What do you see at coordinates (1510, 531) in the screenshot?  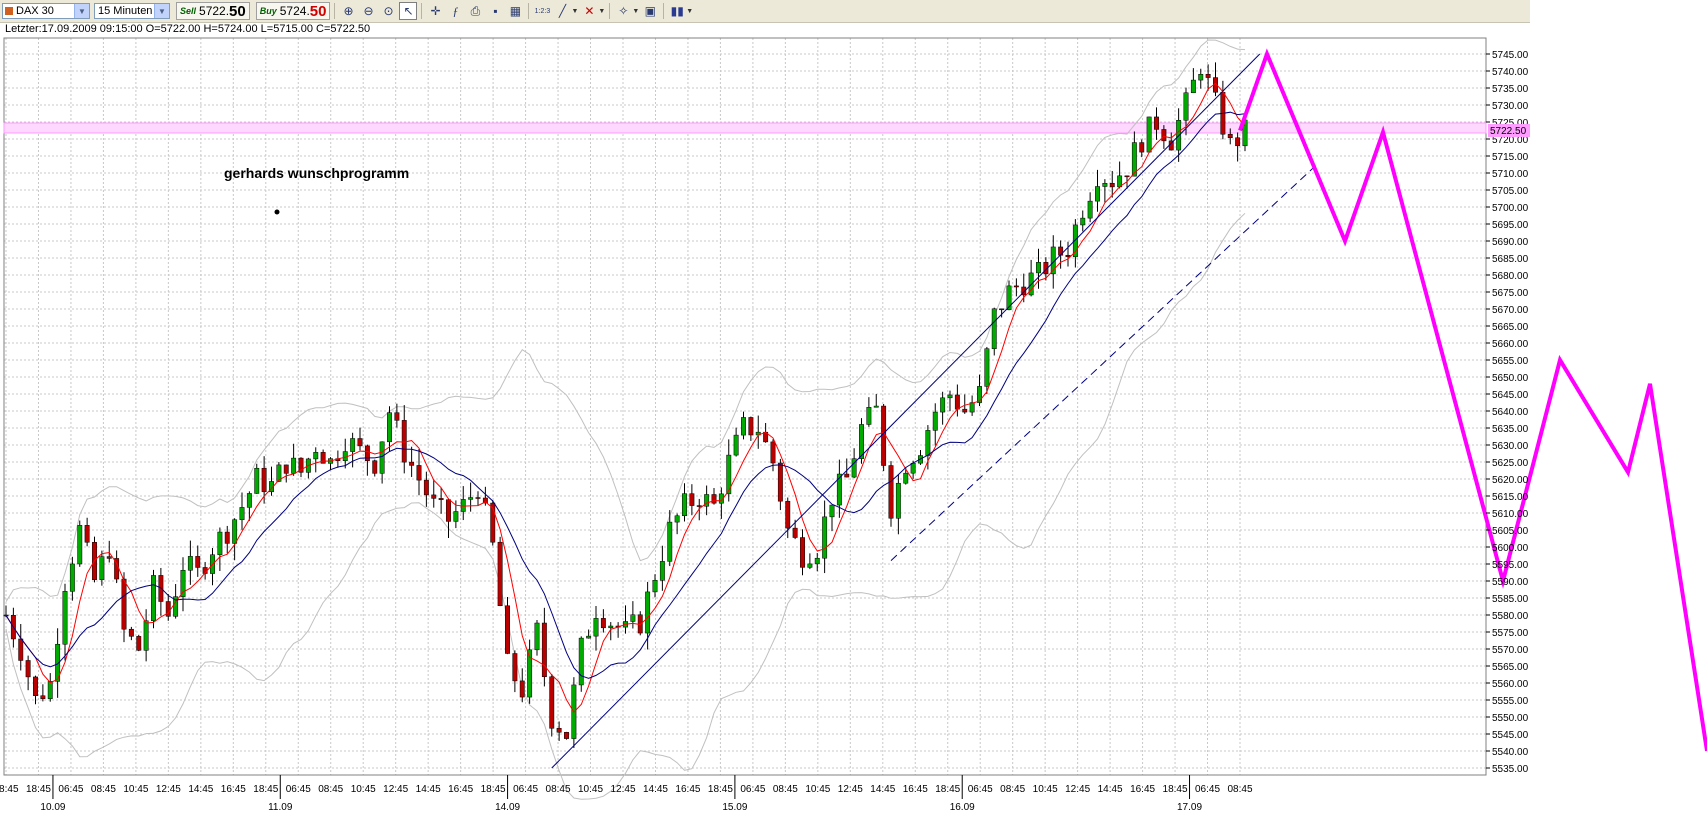 I see `y-tick-label: 5605.00` at bounding box center [1510, 531].